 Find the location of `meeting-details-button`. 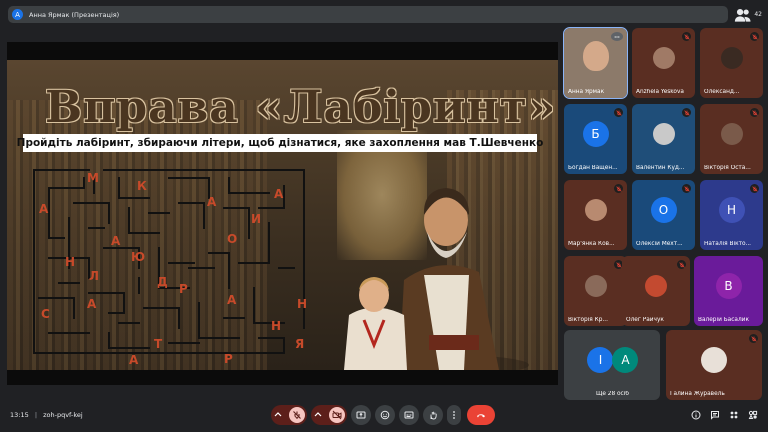

meeting-details-button is located at coordinates (696, 415).